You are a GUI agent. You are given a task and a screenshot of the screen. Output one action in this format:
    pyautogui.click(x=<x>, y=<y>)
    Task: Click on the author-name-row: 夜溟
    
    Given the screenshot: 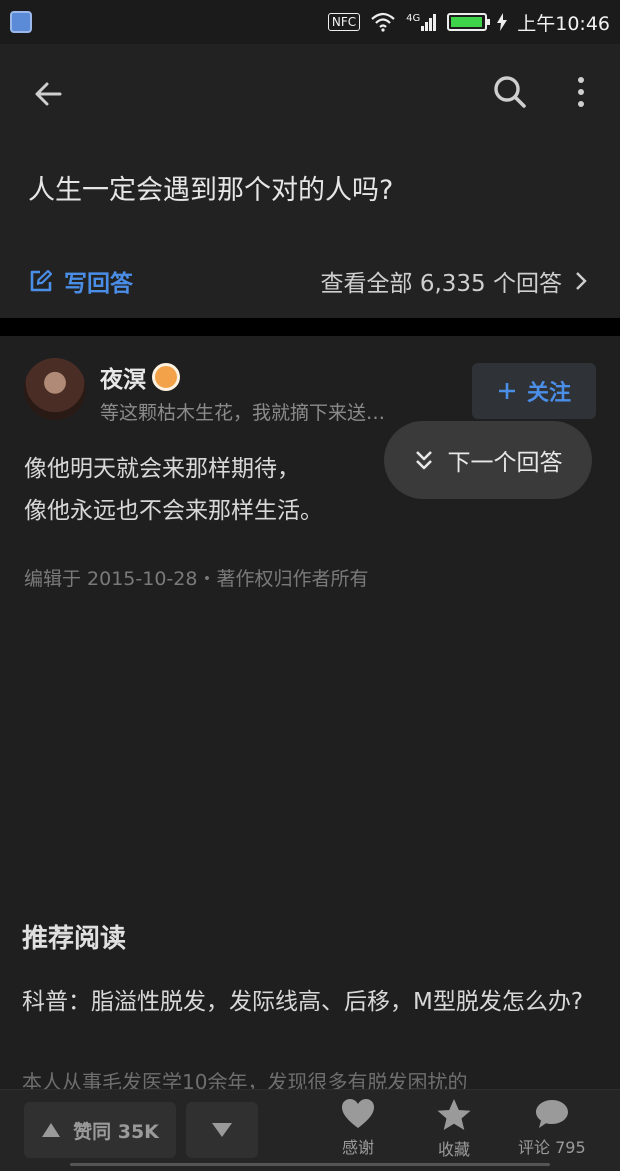 What is the action you would take?
    pyautogui.click(x=140, y=377)
    